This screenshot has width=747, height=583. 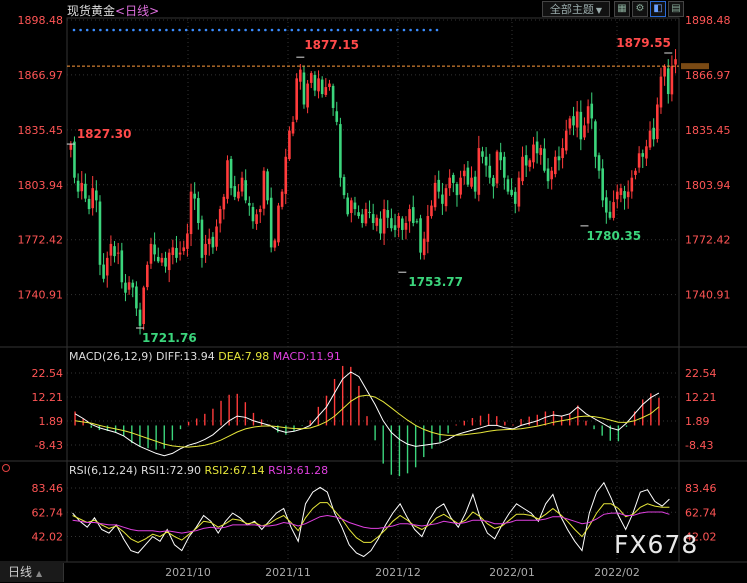 I want to click on macd-tick-right: 12.21, so click(x=701, y=397).